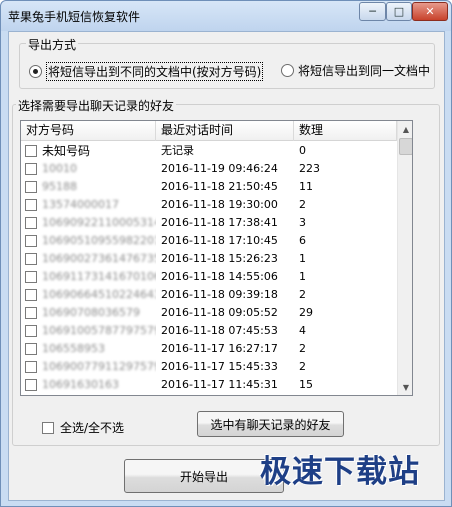 This screenshot has width=452, height=507. I want to click on last-time-cell: 2016-11-18 21:50:45, so click(219, 186).